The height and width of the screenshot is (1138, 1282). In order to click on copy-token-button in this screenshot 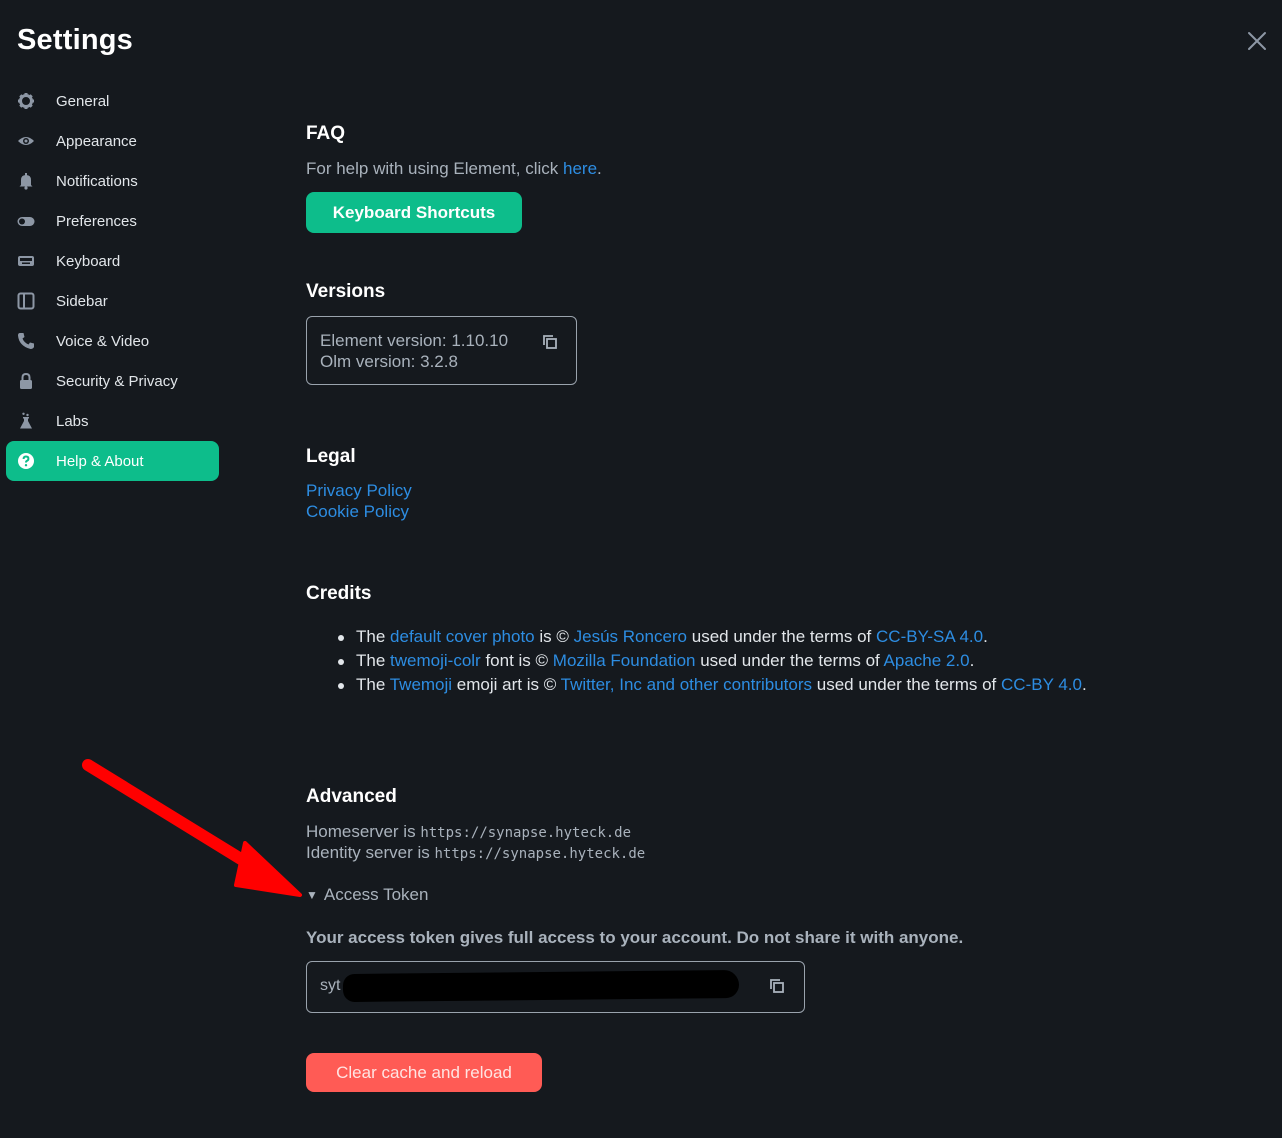, I will do `click(777, 986)`.